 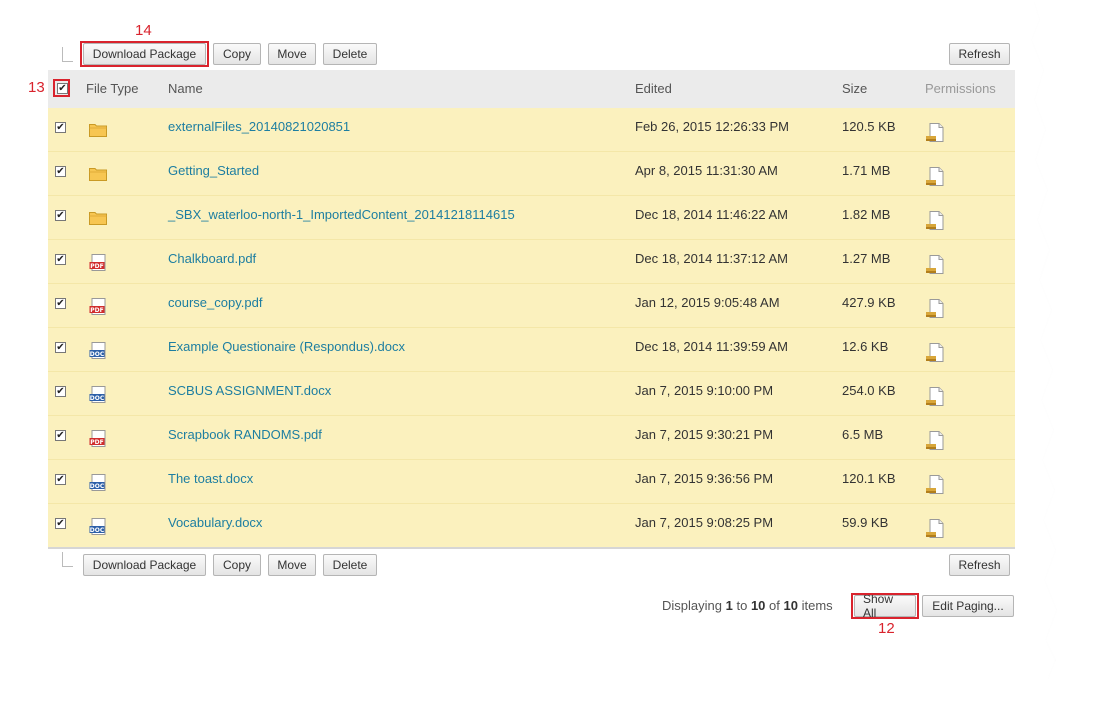 What do you see at coordinates (863, 434) in the screenshot?
I see `file-size: 6.5 MB` at bounding box center [863, 434].